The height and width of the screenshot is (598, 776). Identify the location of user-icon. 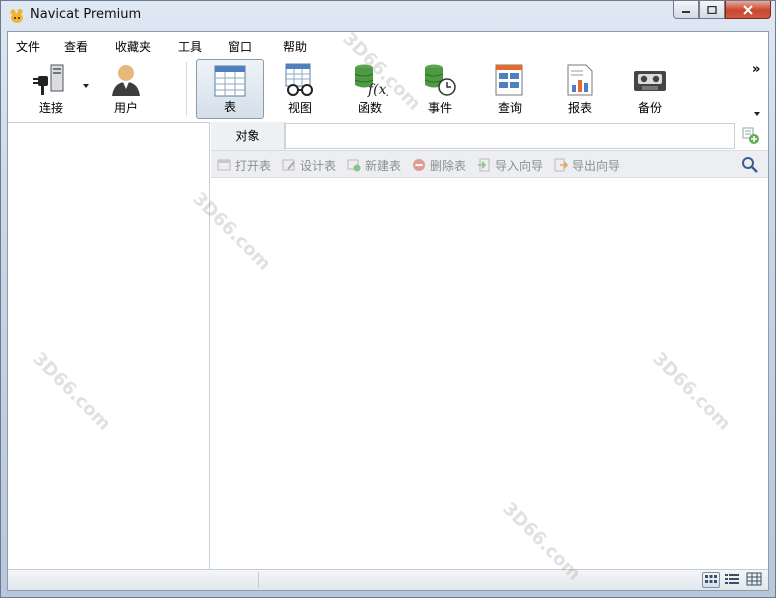
(126, 80).